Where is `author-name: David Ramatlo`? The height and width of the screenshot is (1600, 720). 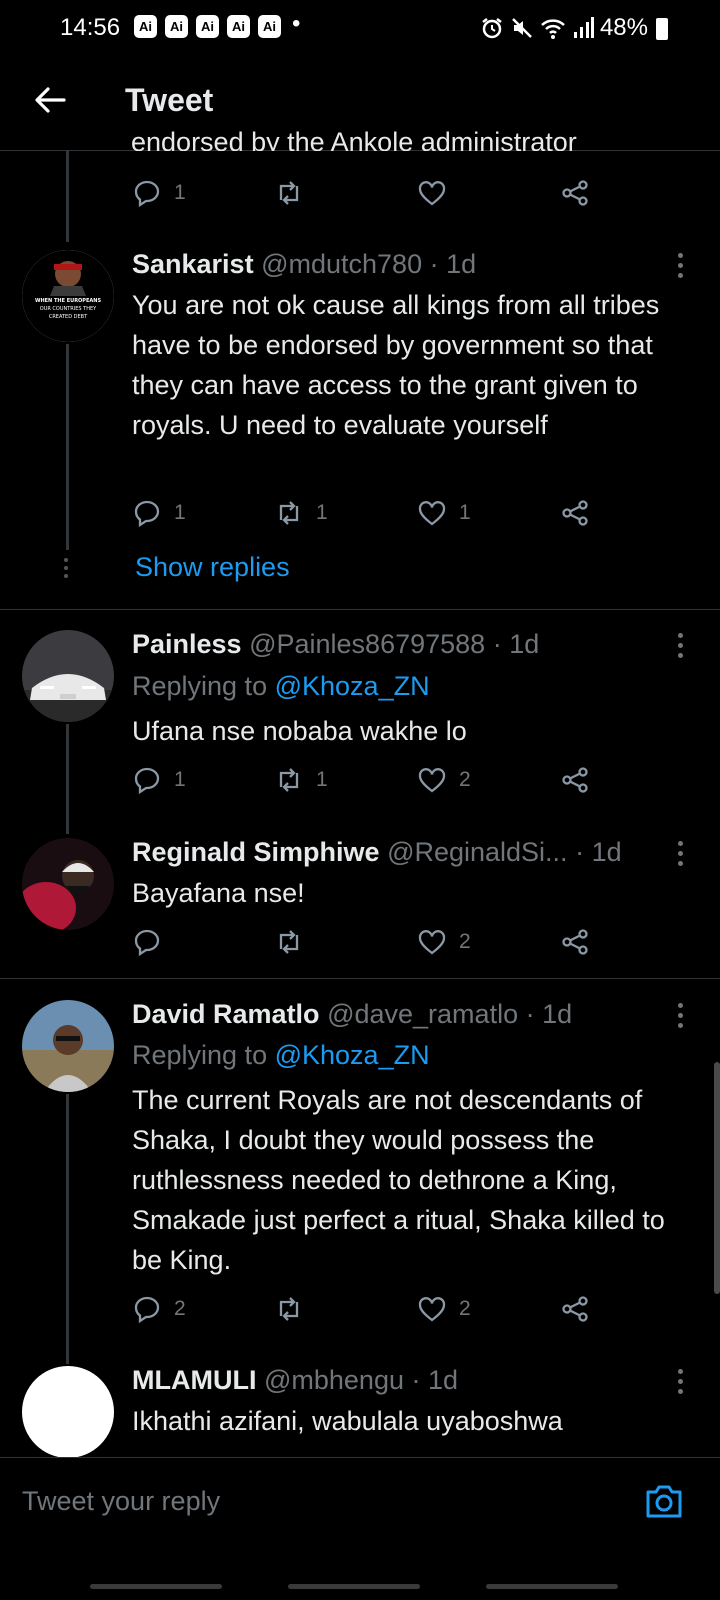
author-name: David Ramatlo is located at coordinates (226, 1014).